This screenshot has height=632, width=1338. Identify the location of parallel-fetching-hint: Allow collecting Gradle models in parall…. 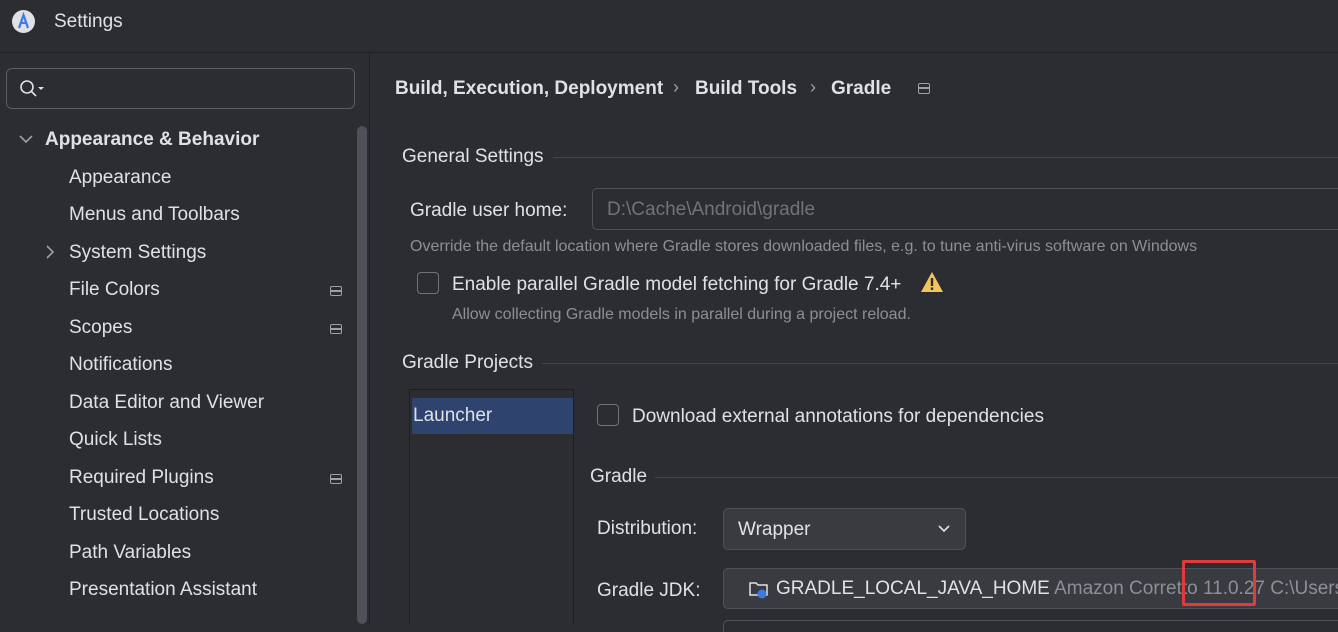
(681, 314).